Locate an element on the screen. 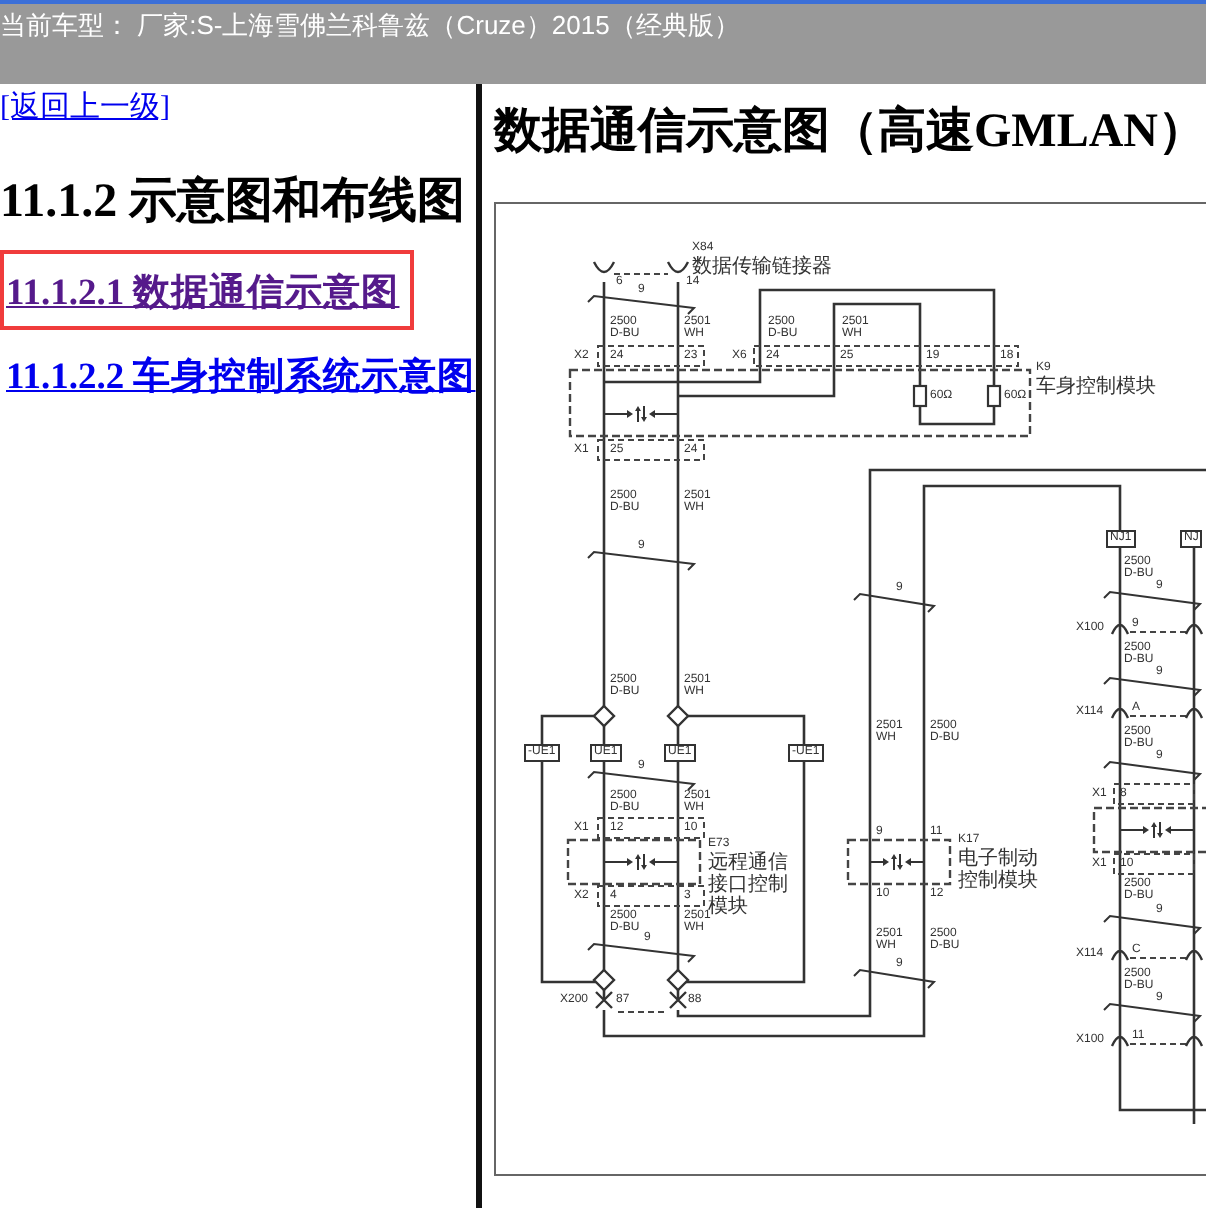  section-heading: 11.1.2 示意图和布线图 is located at coordinates (234, 202).